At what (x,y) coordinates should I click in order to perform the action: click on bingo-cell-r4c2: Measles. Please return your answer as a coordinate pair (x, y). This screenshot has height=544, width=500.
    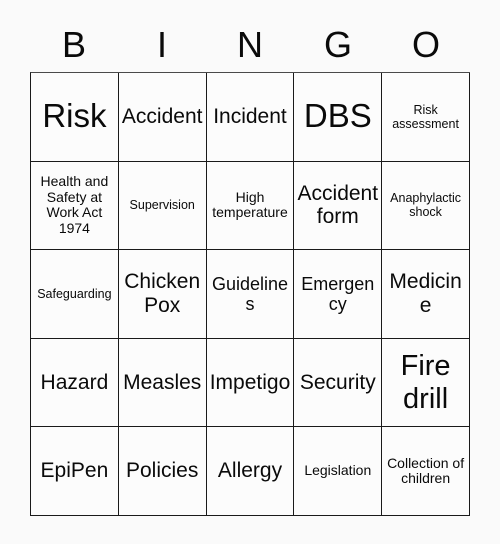
    Looking at the image, I should click on (162, 383).